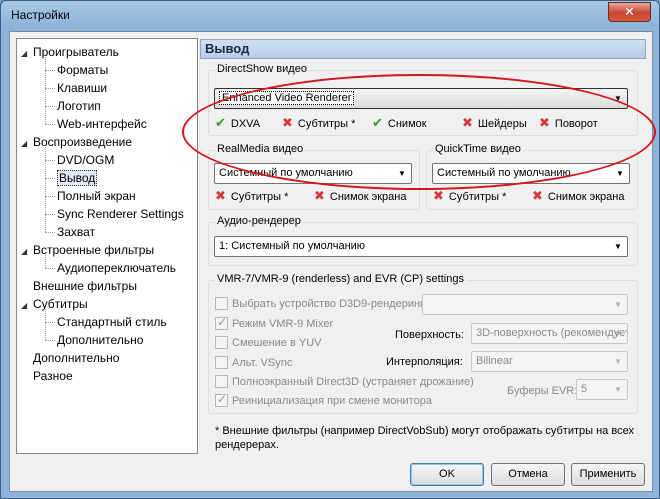 The height and width of the screenshot is (499, 660). I want to click on tree-item-label: Внешние фильтры, so click(85, 286).